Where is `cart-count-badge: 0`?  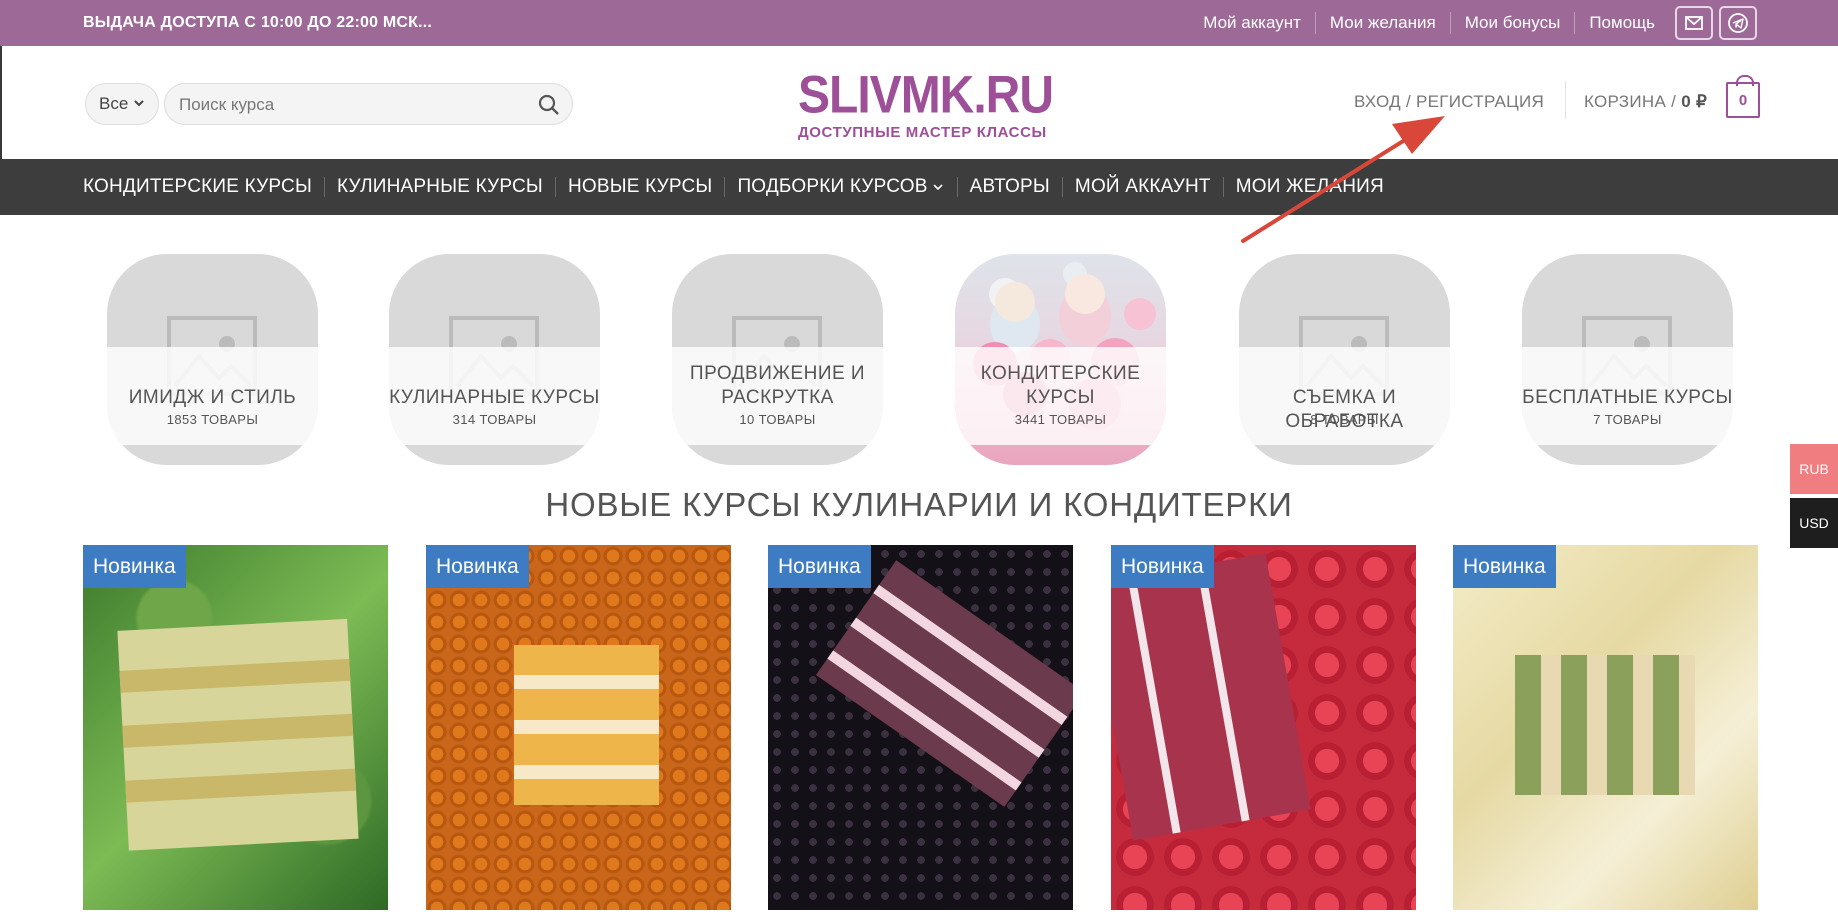 cart-count-badge: 0 is located at coordinates (1743, 96).